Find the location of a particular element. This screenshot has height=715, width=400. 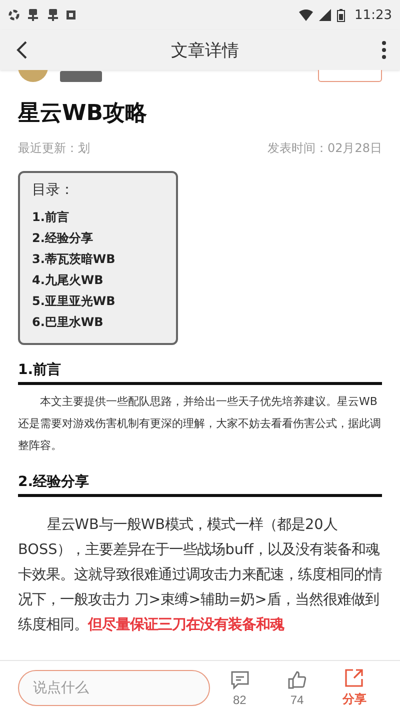

thumbs-up-icon is located at coordinates (296, 680).